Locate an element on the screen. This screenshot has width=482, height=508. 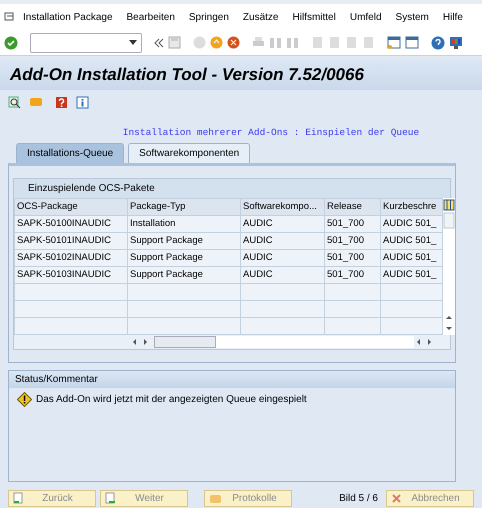
info-icon is located at coordinates (82, 102).